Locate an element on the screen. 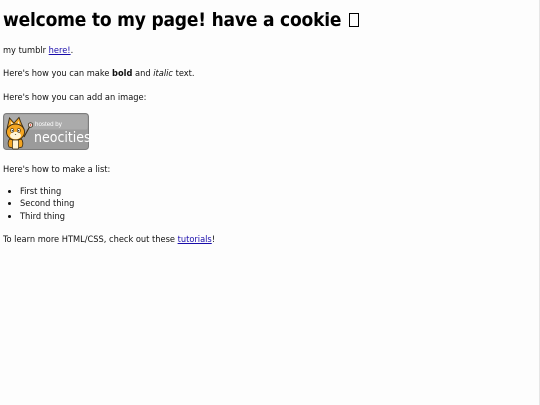 The width and height of the screenshot is (540, 405). formatting-suffix: text. is located at coordinates (183, 74).